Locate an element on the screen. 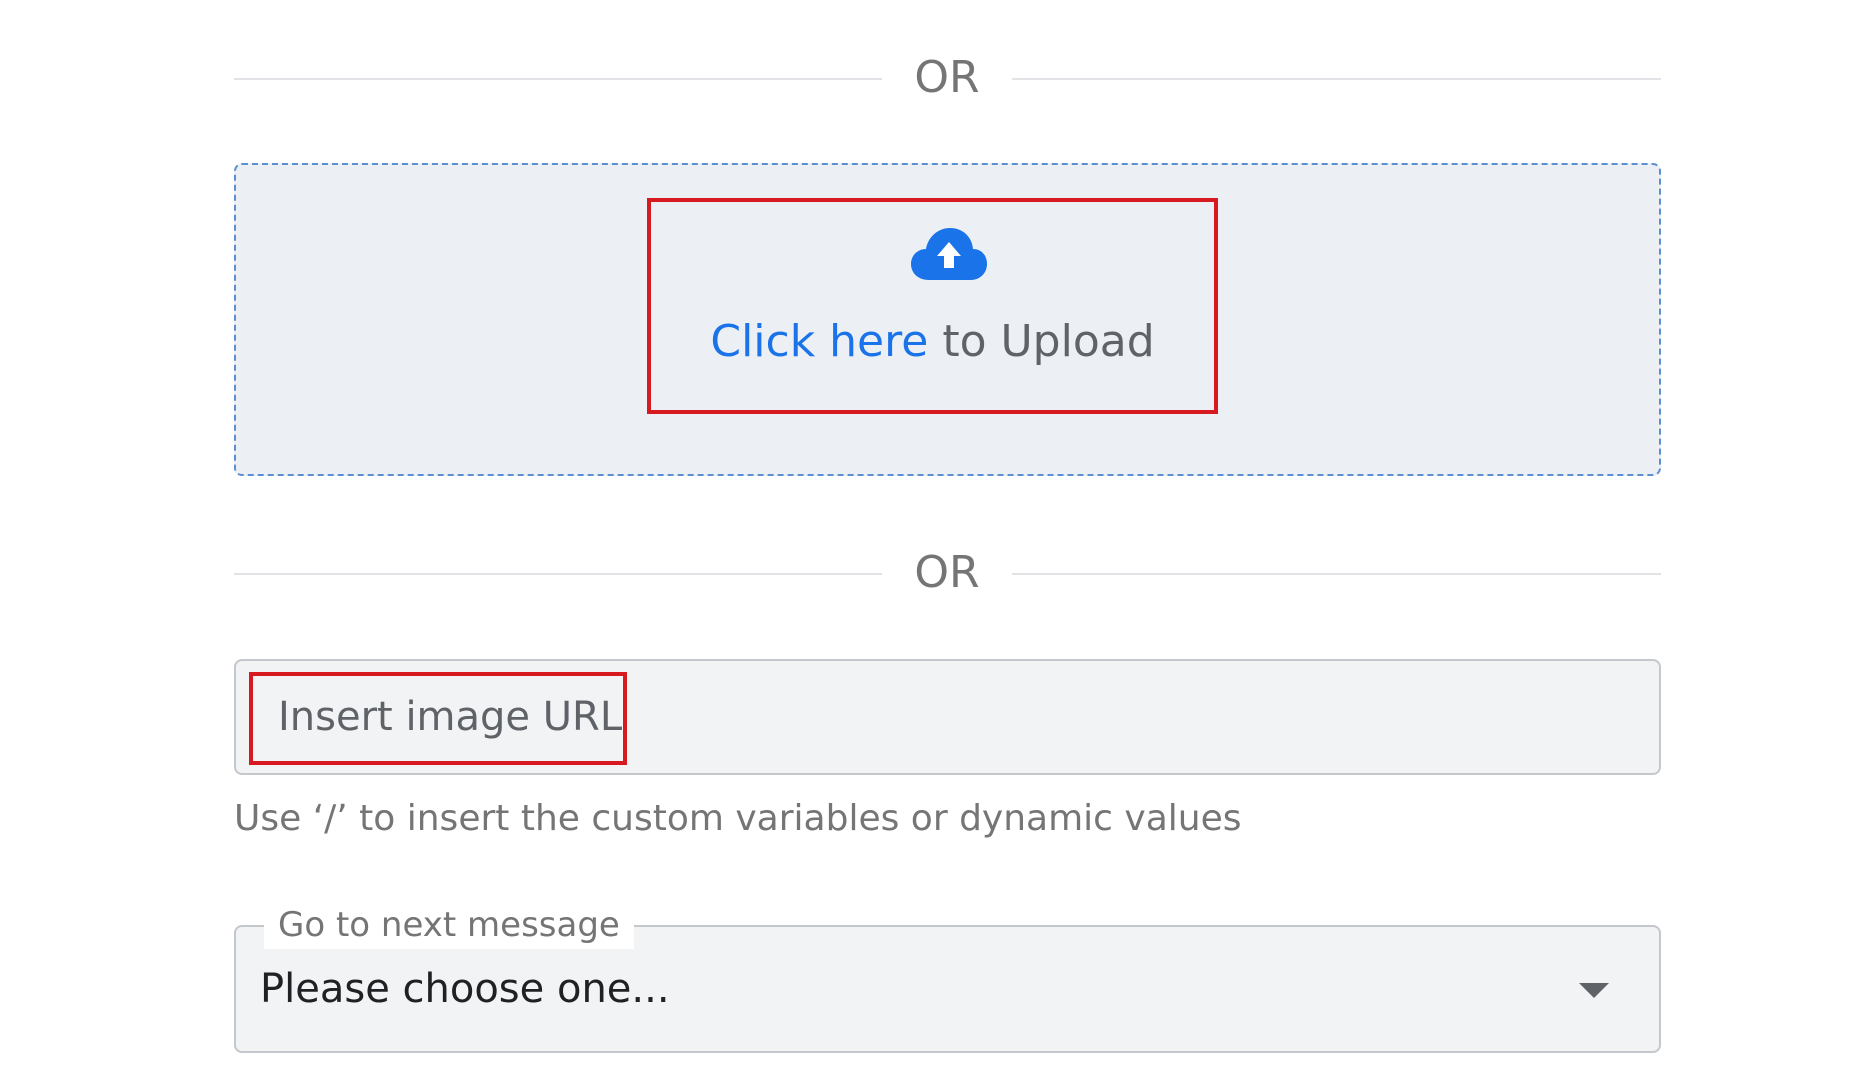 This screenshot has height=1080, width=1866. dropdown-arrow-icon is located at coordinates (1594, 990).